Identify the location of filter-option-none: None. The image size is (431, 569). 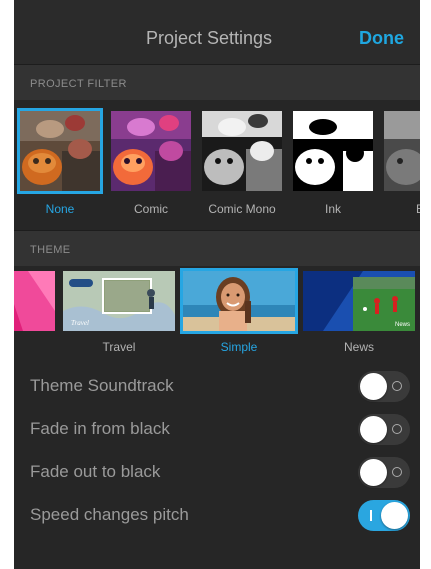
(60, 164).